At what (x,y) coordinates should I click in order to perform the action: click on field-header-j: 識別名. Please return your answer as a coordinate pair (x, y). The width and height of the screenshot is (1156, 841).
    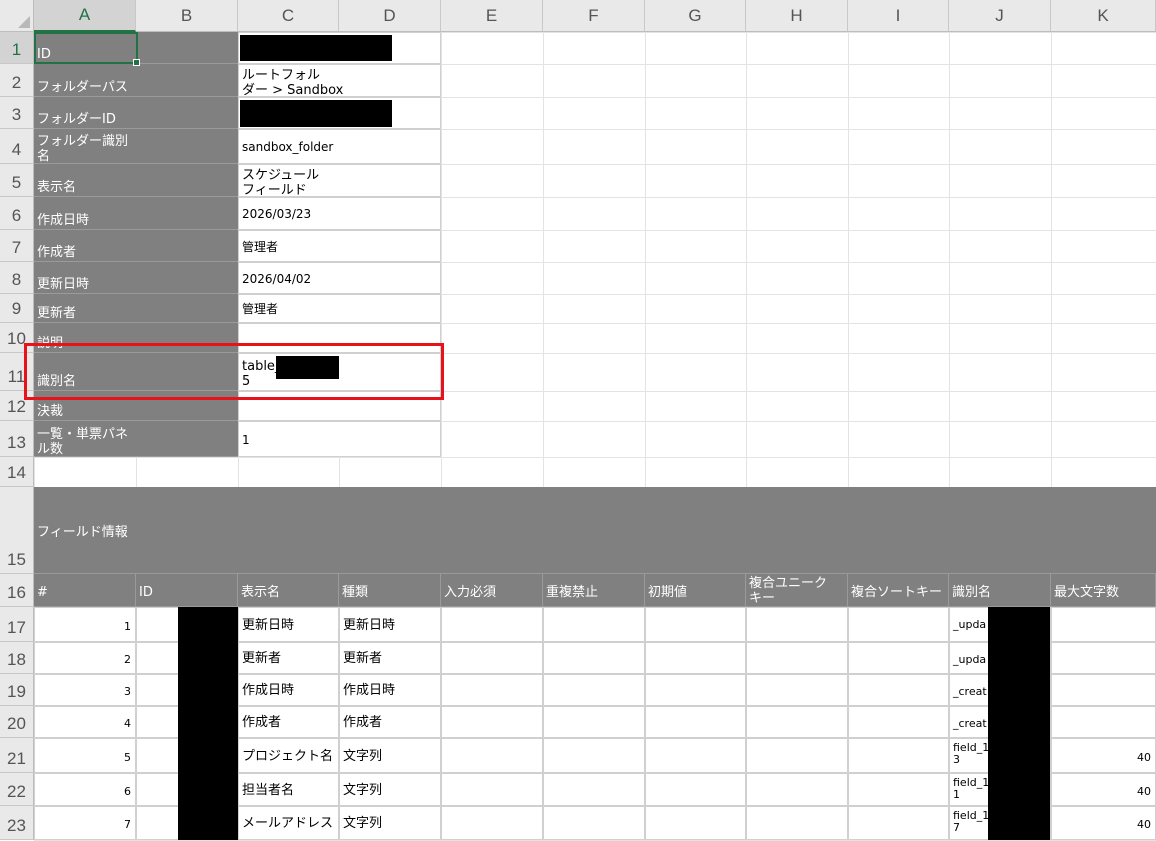
    Looking at the image, I should click on (1000, 590).